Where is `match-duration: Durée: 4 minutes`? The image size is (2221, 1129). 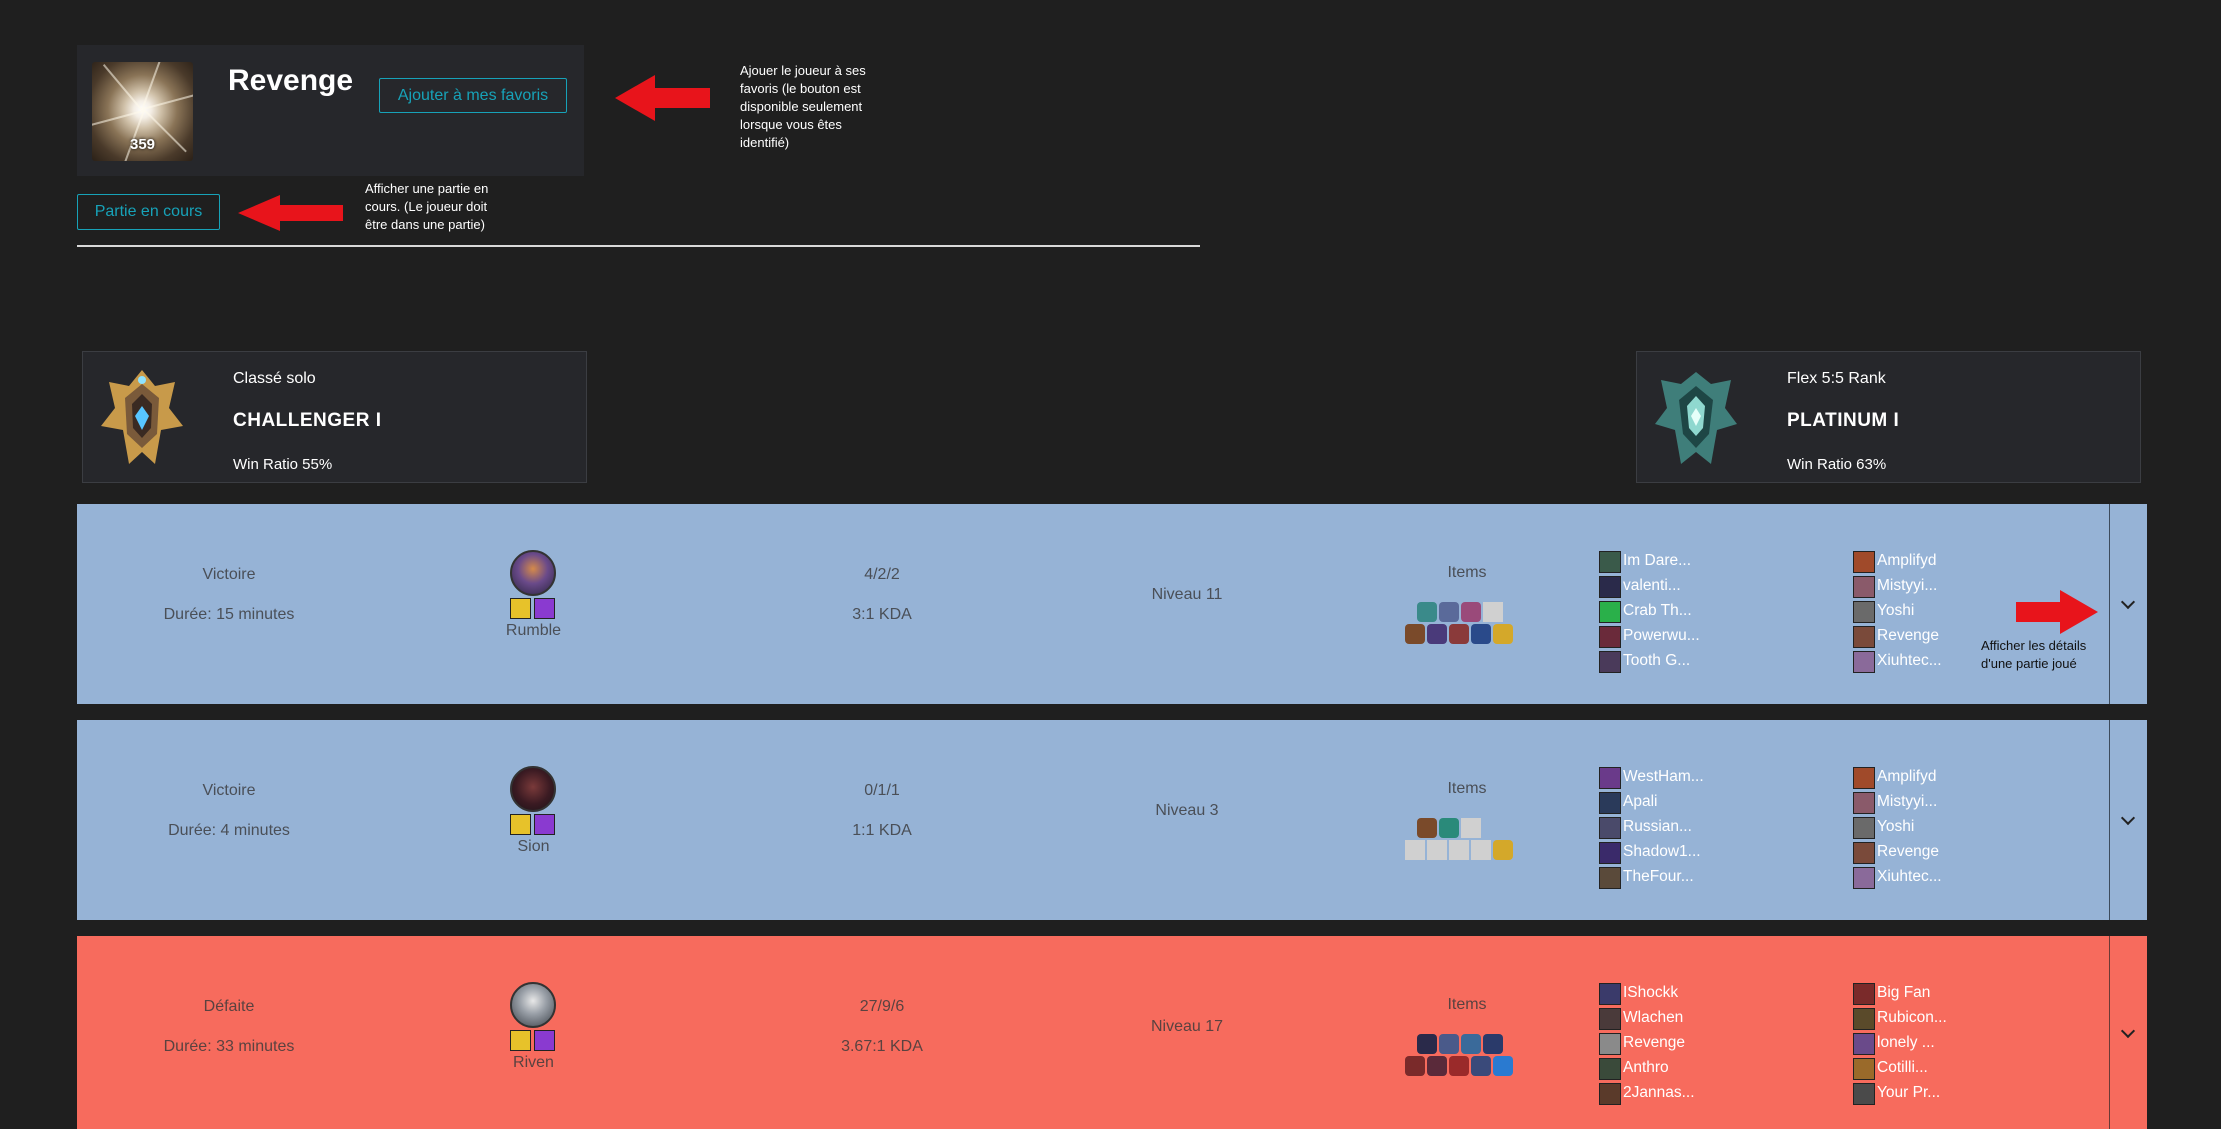
match-duration: Durée: 4 minutes is located at coordinates (229, 830).